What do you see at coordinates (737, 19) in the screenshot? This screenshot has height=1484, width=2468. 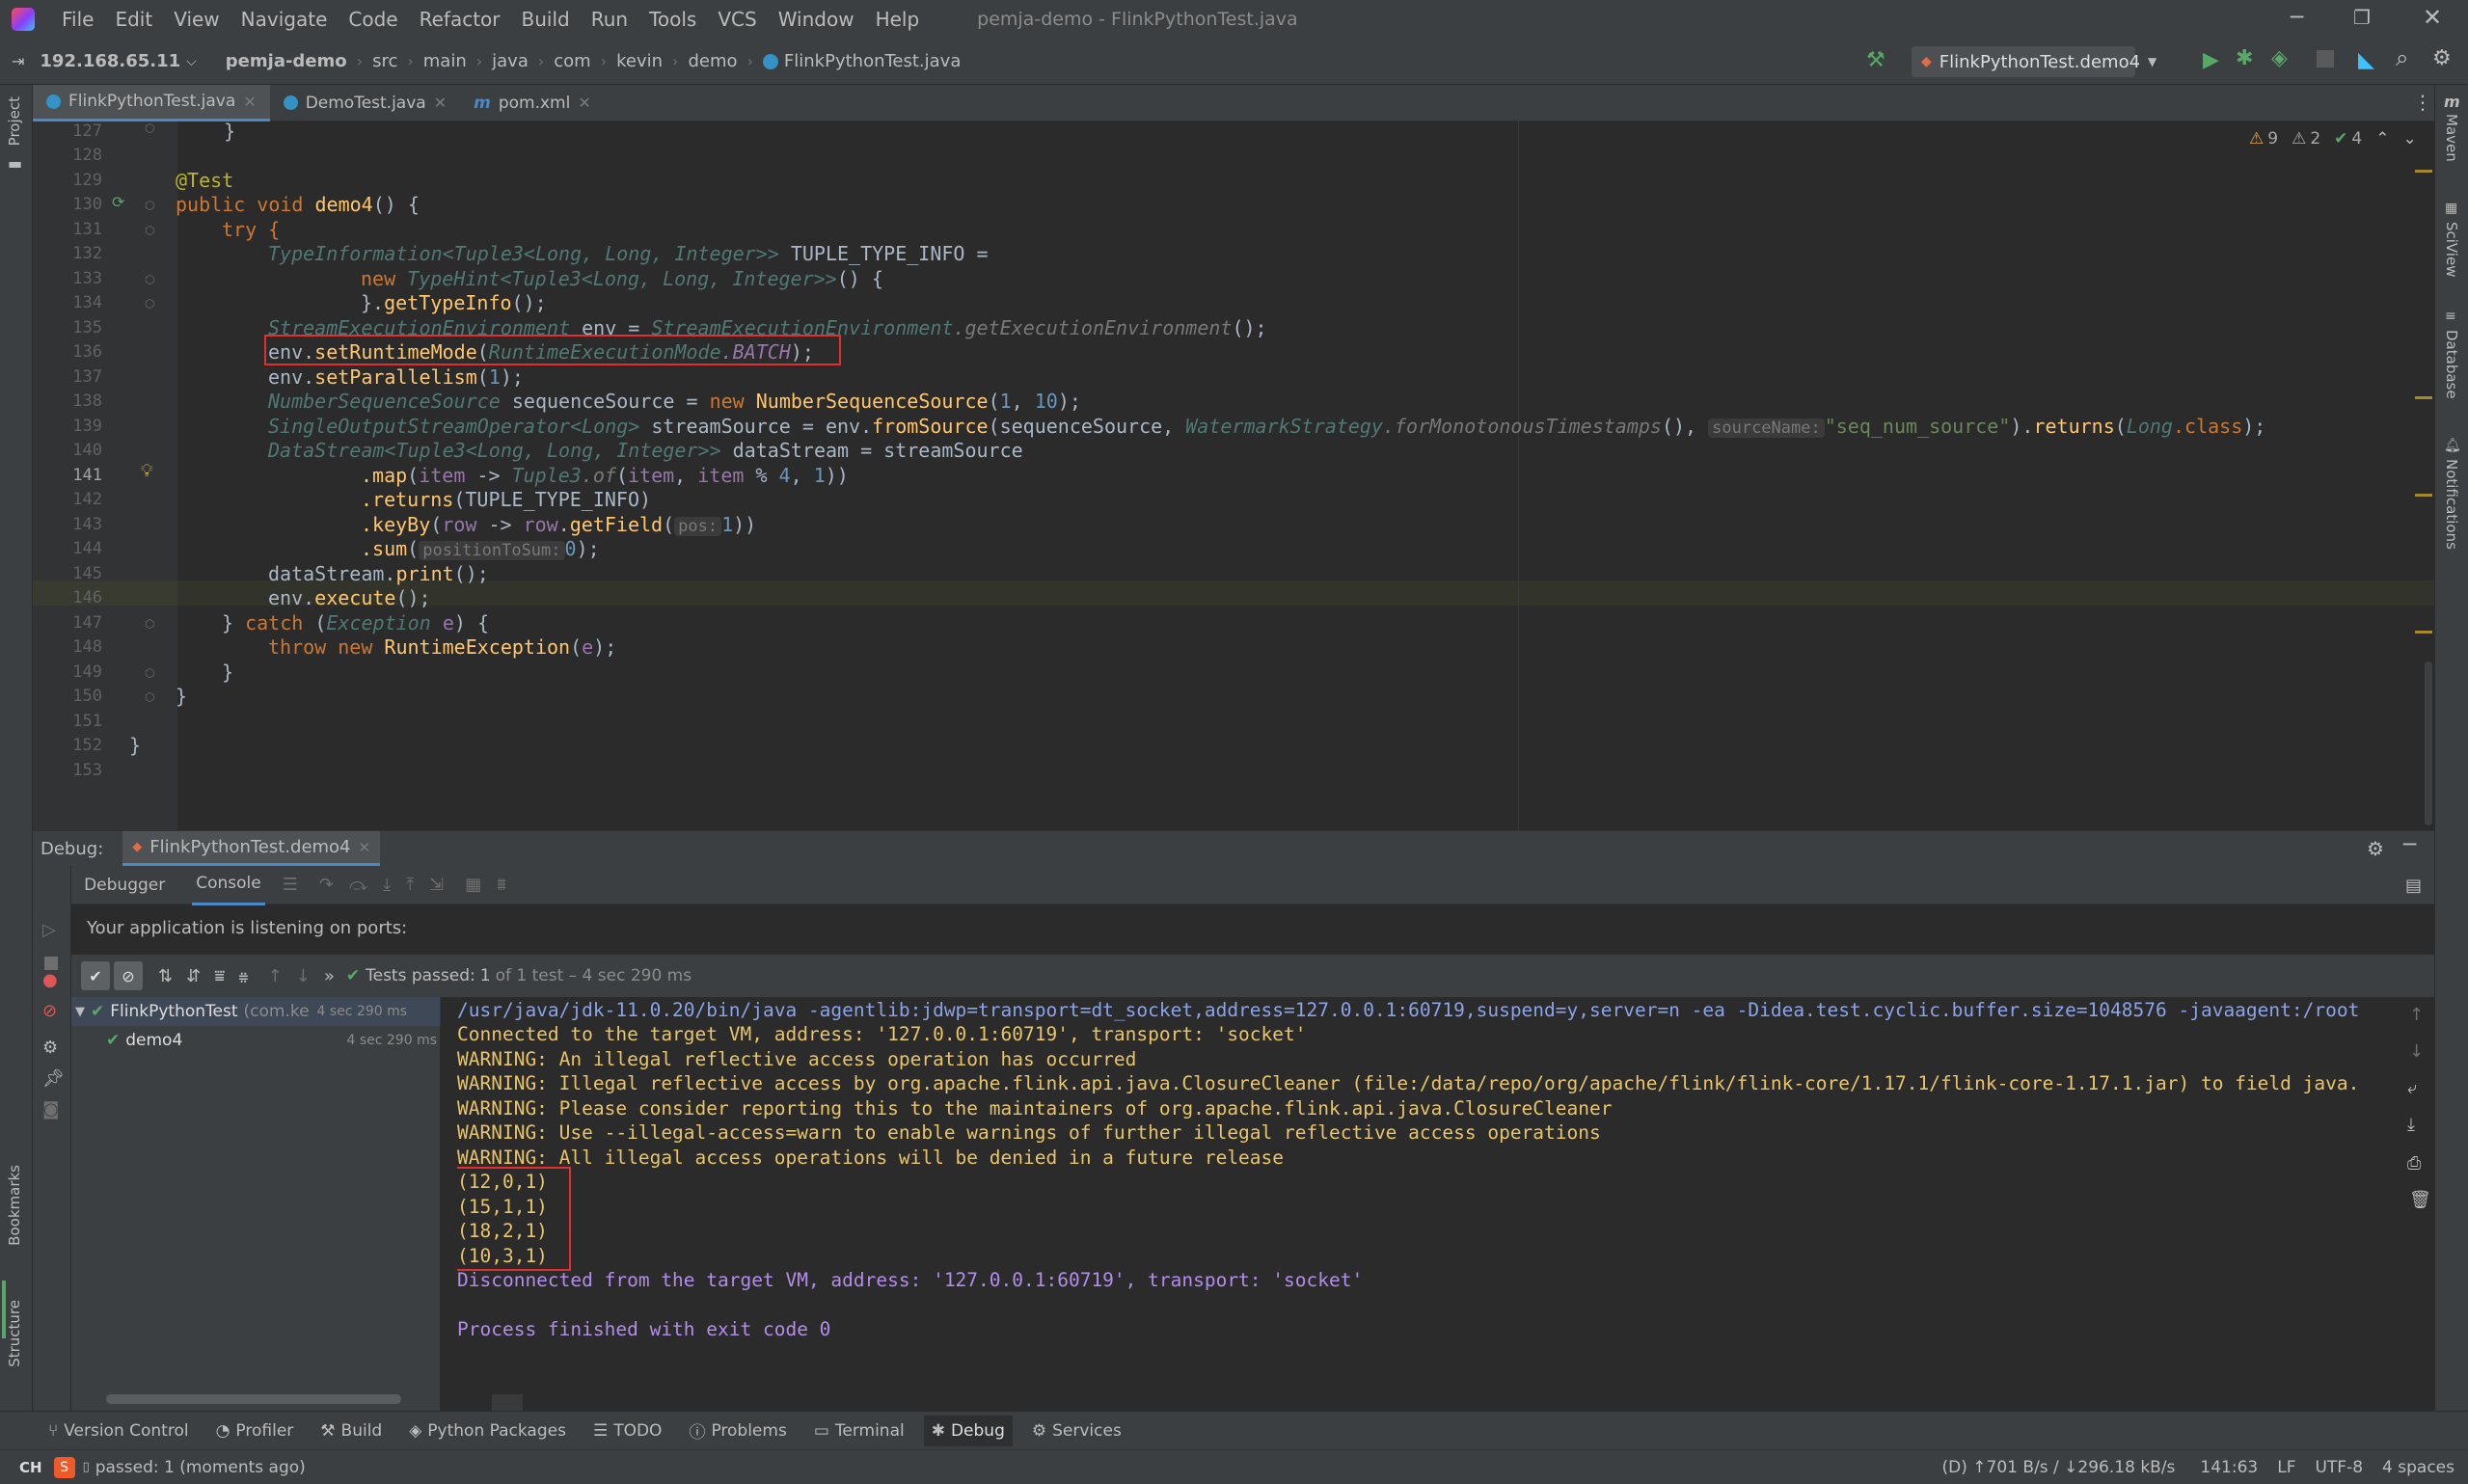 I see `menu-vcs: VCS` at bounding box center [737, 19].